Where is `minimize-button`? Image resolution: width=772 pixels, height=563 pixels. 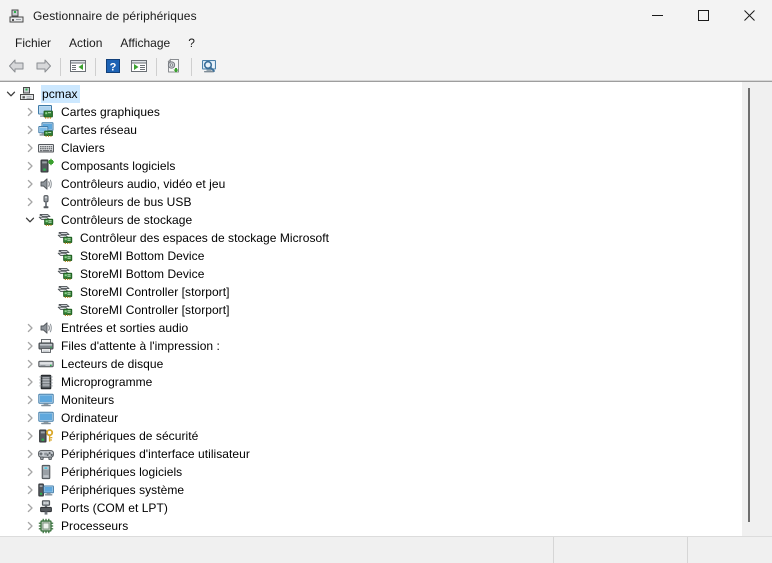 minimize-button is located at coordinates (657, 15).